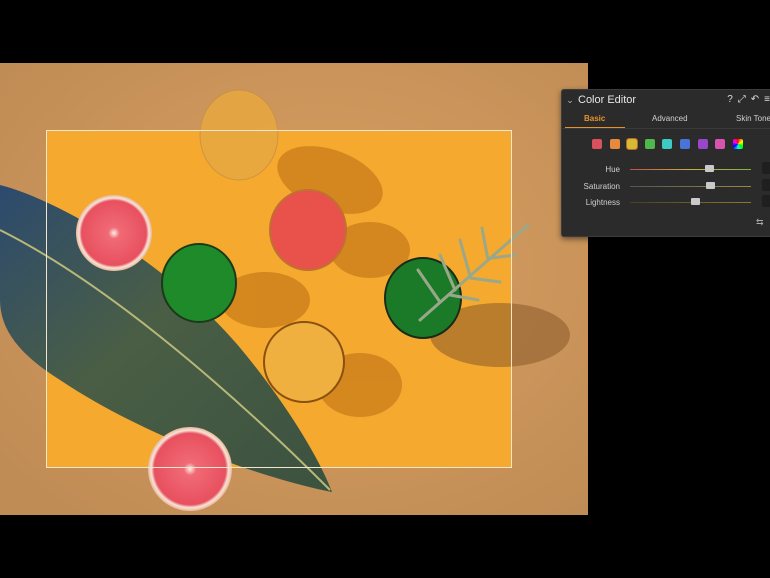 The width and height of the screenshot is (770, 578). I want to click on grapefruit-top, so click(114, 233).